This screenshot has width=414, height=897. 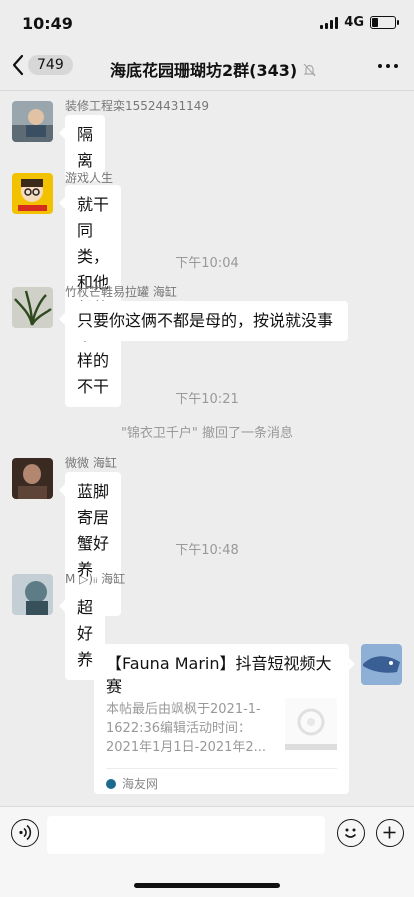 I want to click on mute-bell-icon, so click(x=309, y=70).